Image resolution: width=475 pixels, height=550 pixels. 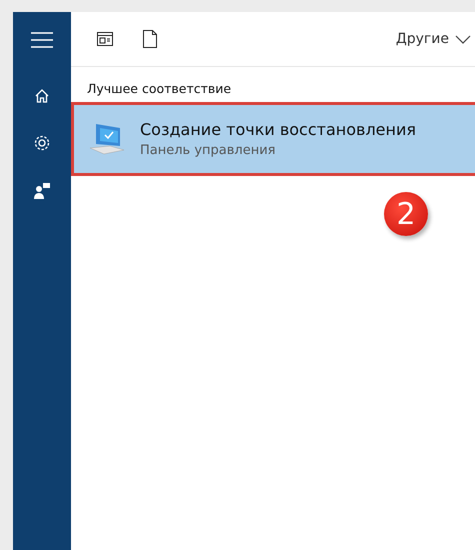 I want to click on step-number-badge: 2, so click(x=406, y=214).